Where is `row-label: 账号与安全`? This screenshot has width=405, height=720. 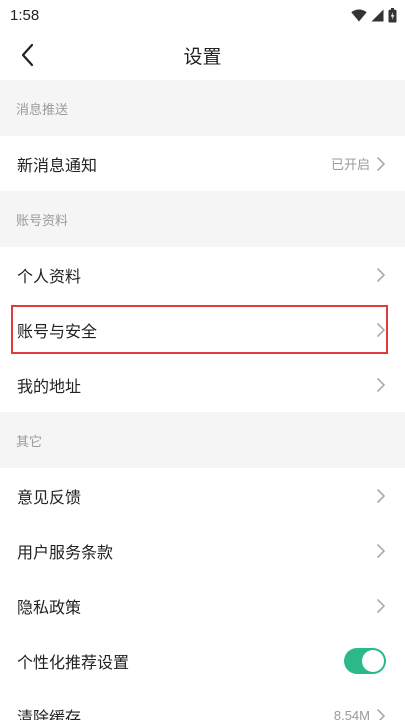 row-label: 账号与安全 is located at coordinates (57, 332).